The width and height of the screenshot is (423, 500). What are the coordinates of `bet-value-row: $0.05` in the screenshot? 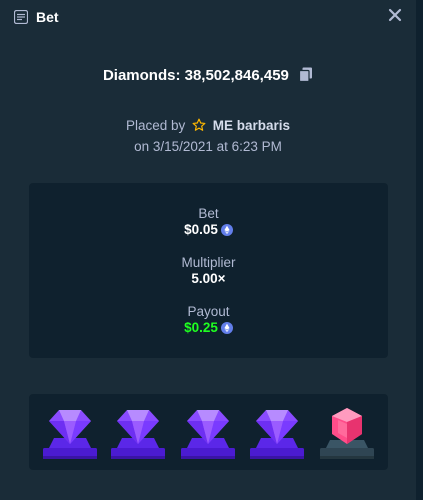 It's located at (208, 230).